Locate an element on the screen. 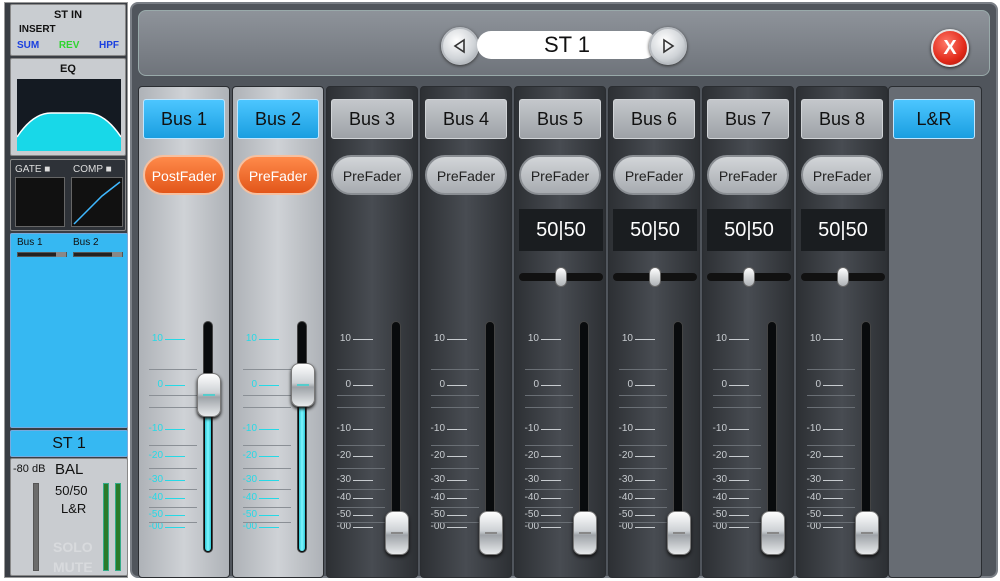 Image resolution: width=1000 pixels, height=581 pixels. scale-label: -40 is located at coordinates (719, 497).